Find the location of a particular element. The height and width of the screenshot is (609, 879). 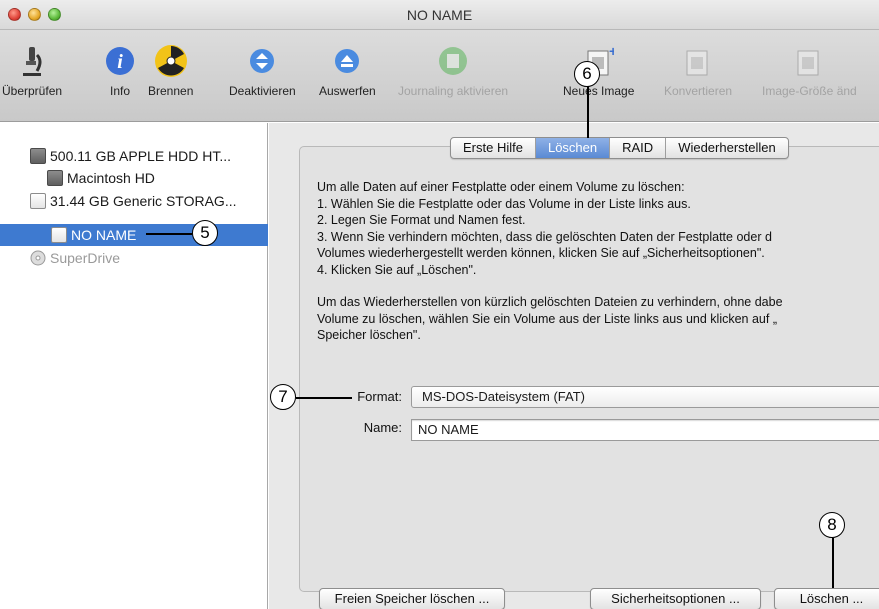

svg-text: i is located at coordinates (120, 62).